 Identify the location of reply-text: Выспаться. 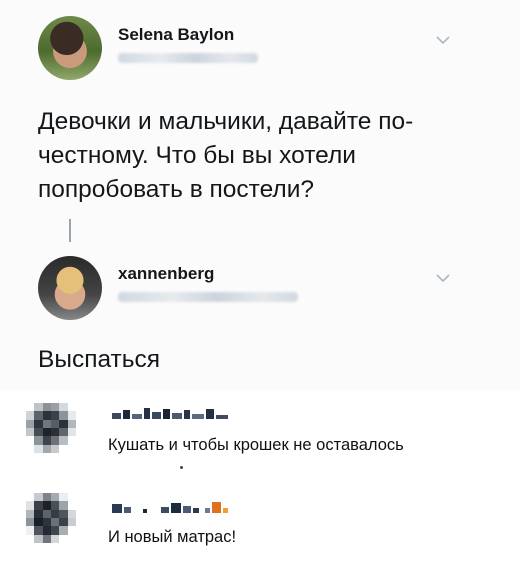
(99, 359).